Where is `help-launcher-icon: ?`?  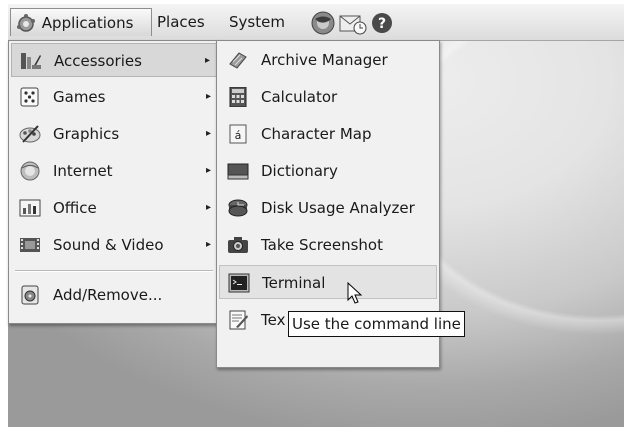
help-launcher-icon: ? is located at coordinates (382, 23).